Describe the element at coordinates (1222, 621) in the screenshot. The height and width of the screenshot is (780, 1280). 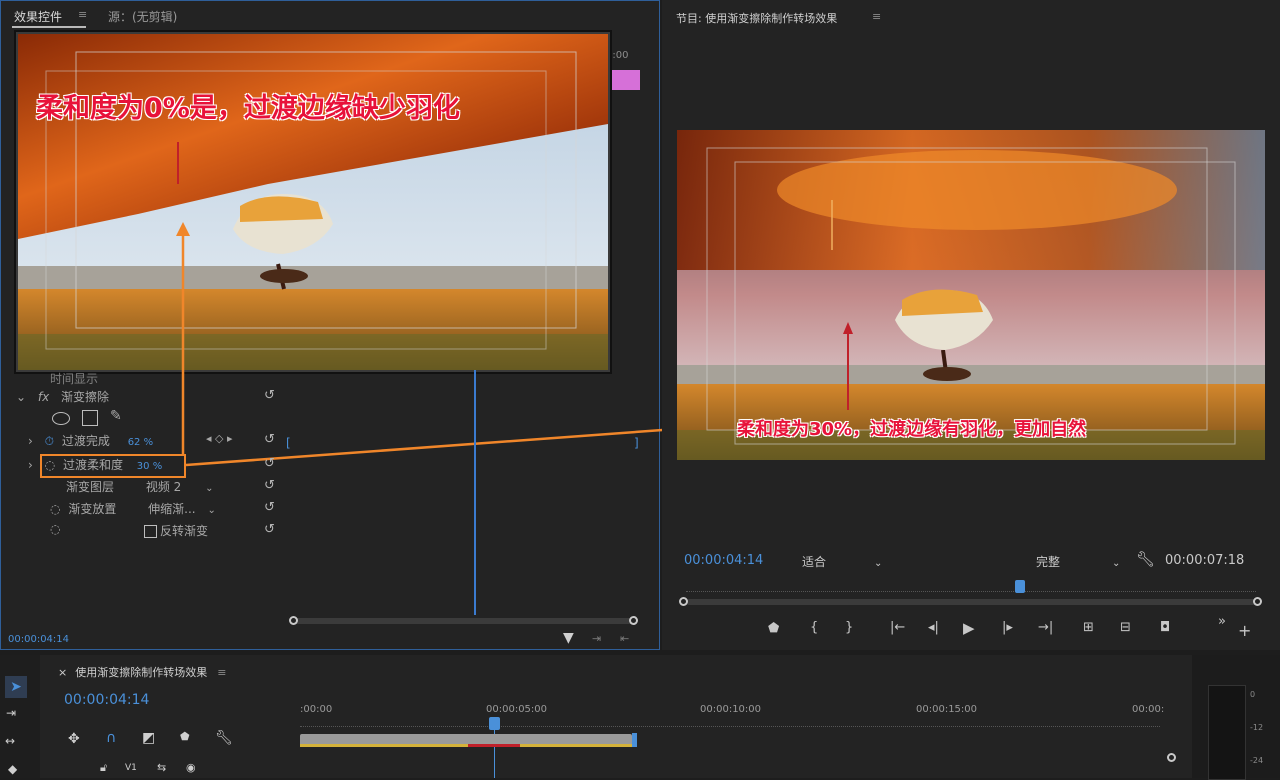
I see `more-icon: »` at that location.